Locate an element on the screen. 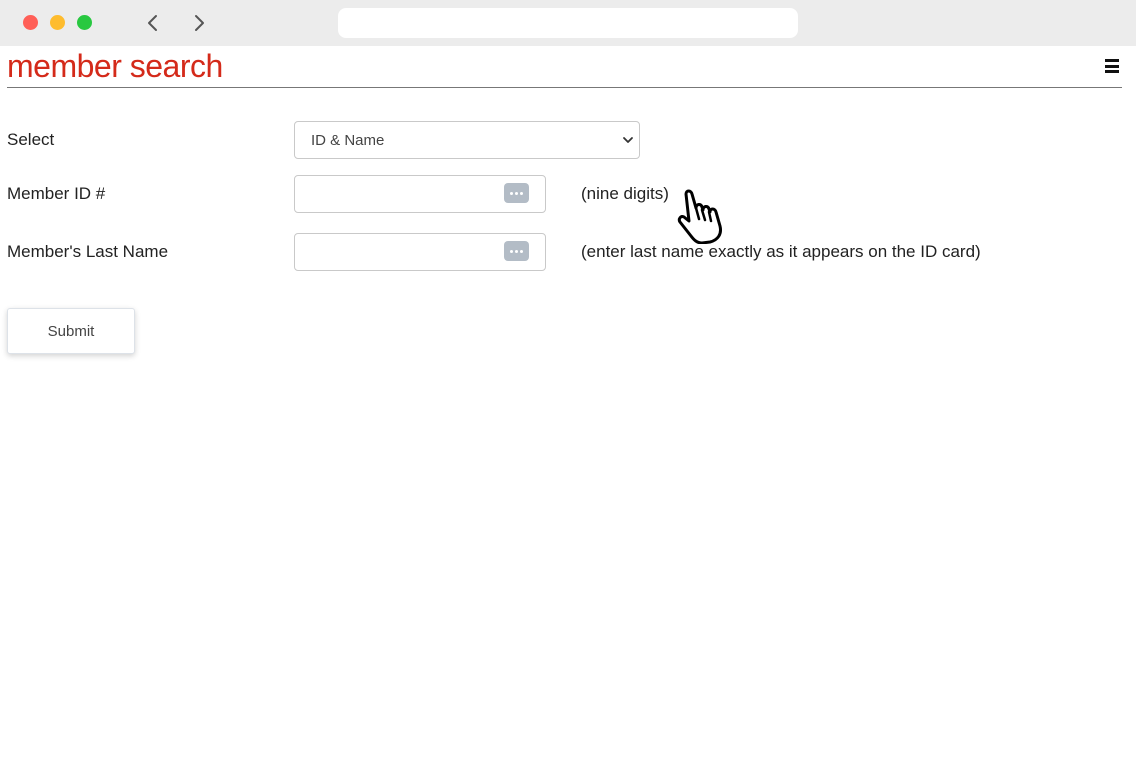 This screenshot has width=1136, height=758. search-type-value: ID & Name is located at coordinates (348, 140).